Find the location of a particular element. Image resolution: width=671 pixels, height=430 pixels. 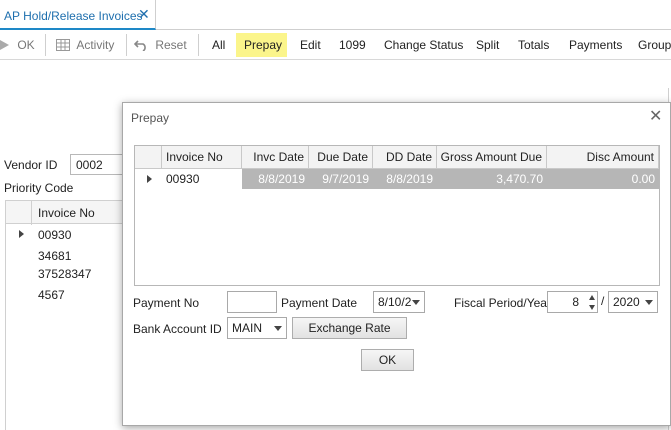

tab-title: AP Hold/Release Invoices is located at coordinates (73, 16).